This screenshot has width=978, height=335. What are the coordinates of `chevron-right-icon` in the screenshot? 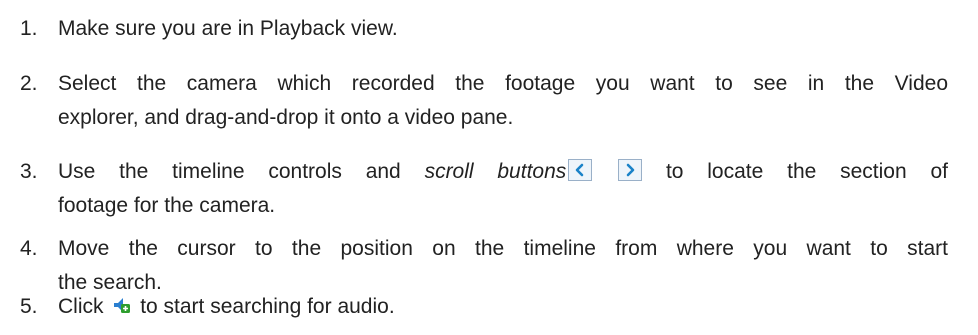 It's located at (630, 170).